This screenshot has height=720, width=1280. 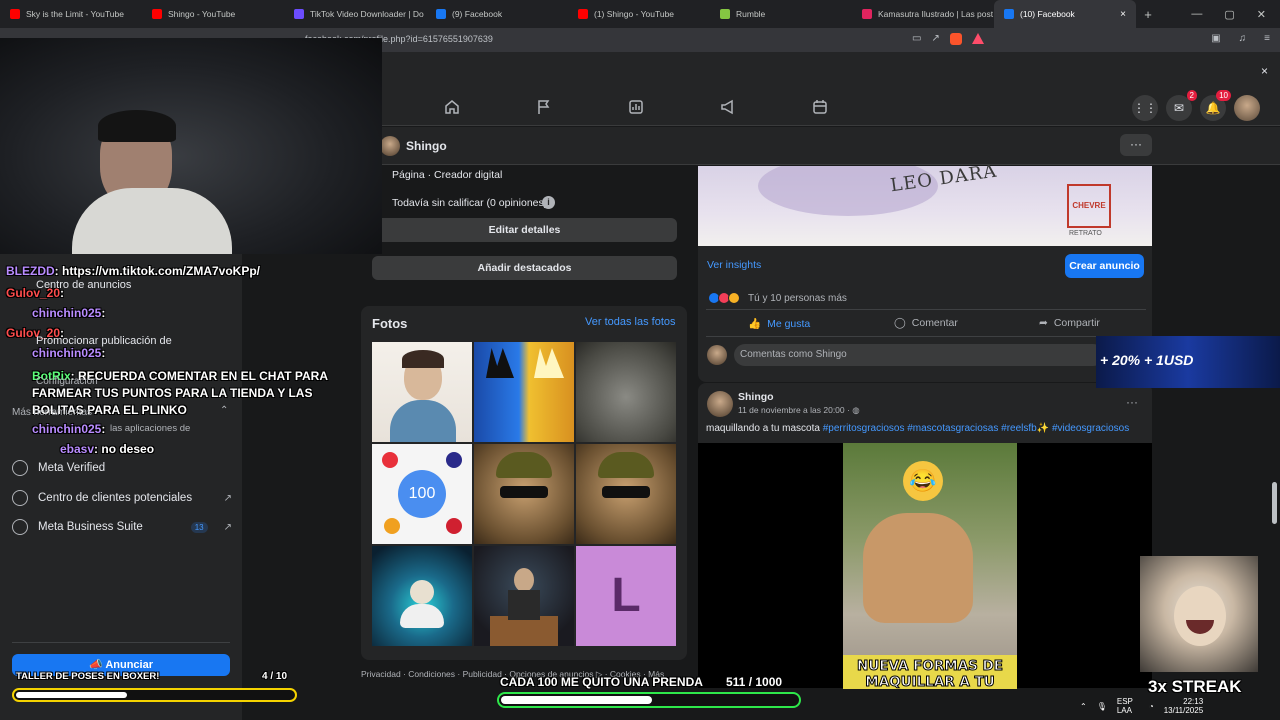 What do you see at coordinates (1136, 145) in the screenshot?
I see `more-options-button: ···` at bounding box center [1136, 145].